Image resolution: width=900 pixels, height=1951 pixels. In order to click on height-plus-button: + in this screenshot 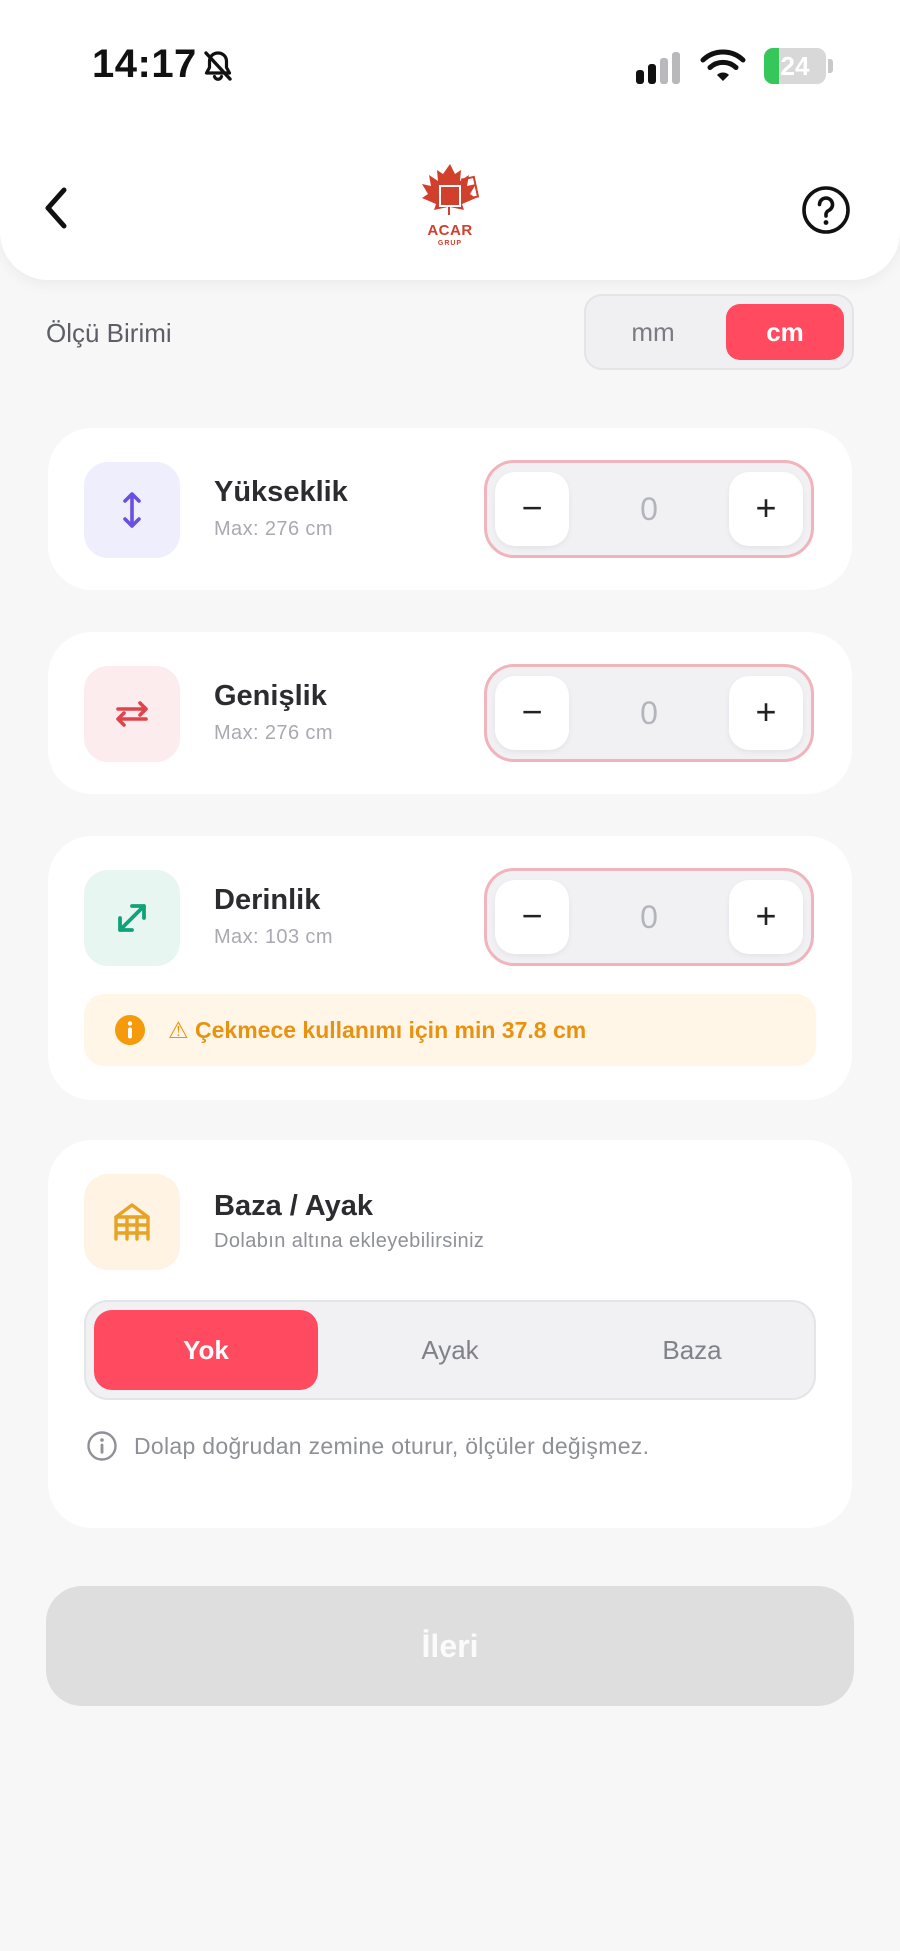, I will do `click(766, 509)`.